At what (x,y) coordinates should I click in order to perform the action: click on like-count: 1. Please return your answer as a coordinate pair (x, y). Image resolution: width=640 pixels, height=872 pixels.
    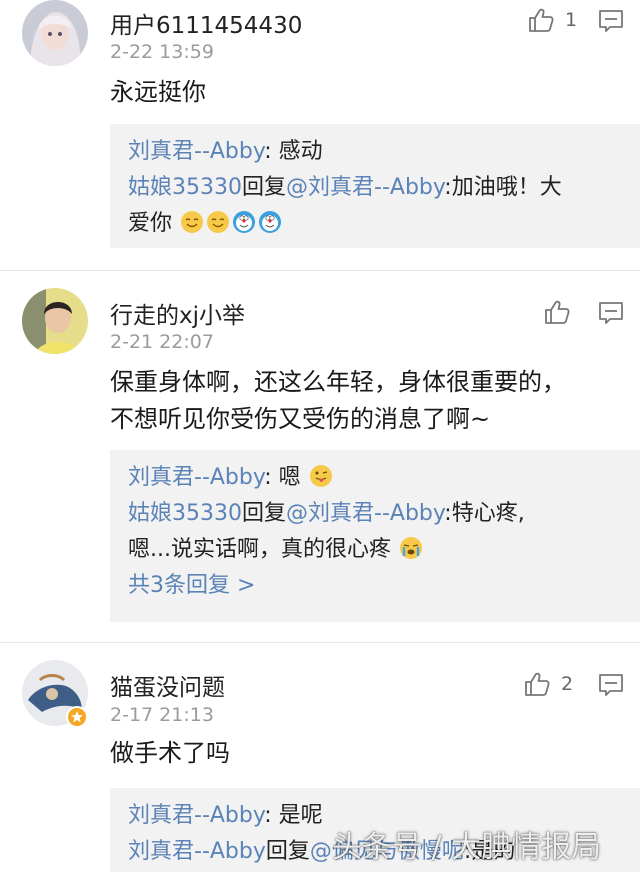
    Looking at the image, I should click on (571, 20).